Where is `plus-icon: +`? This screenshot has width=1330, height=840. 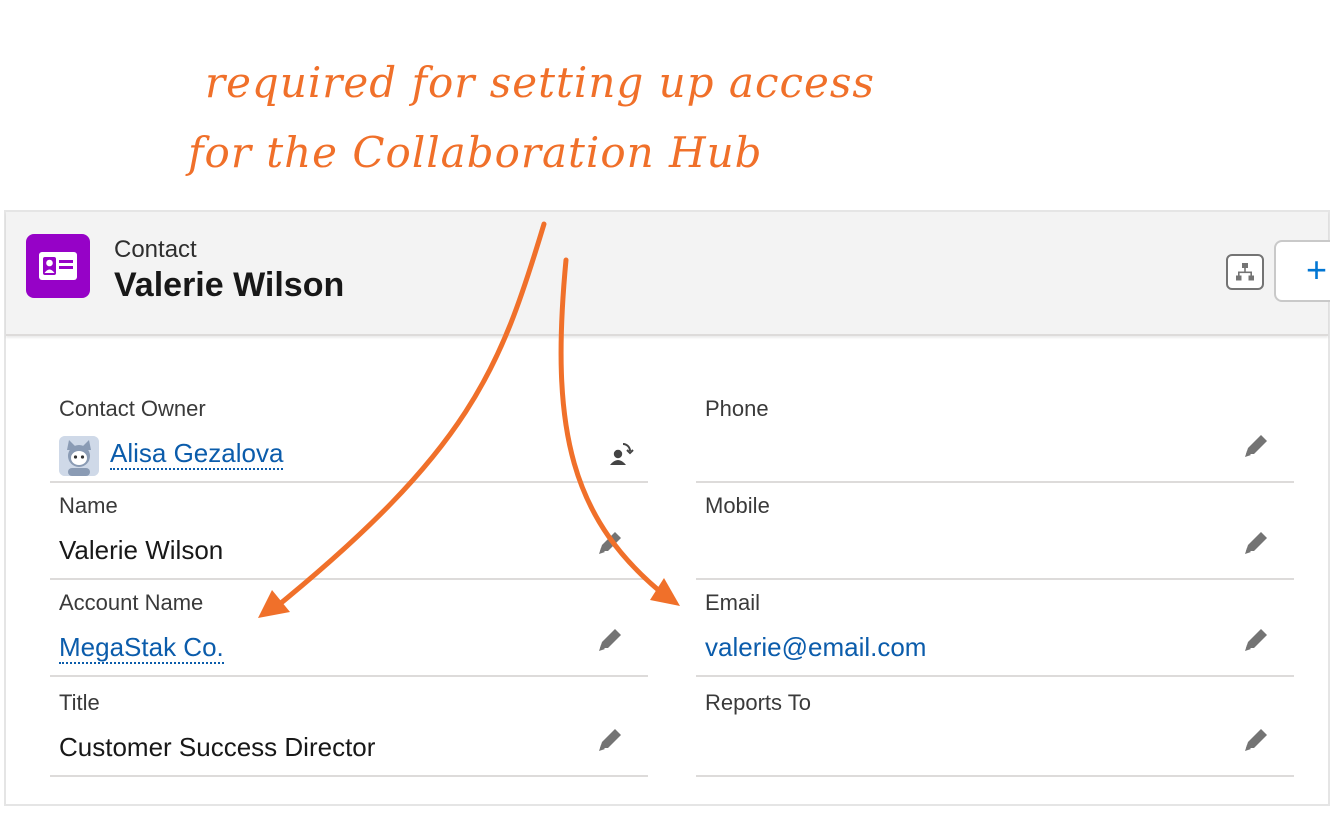
plus-icon: + is located at coordinates (1317, 269).